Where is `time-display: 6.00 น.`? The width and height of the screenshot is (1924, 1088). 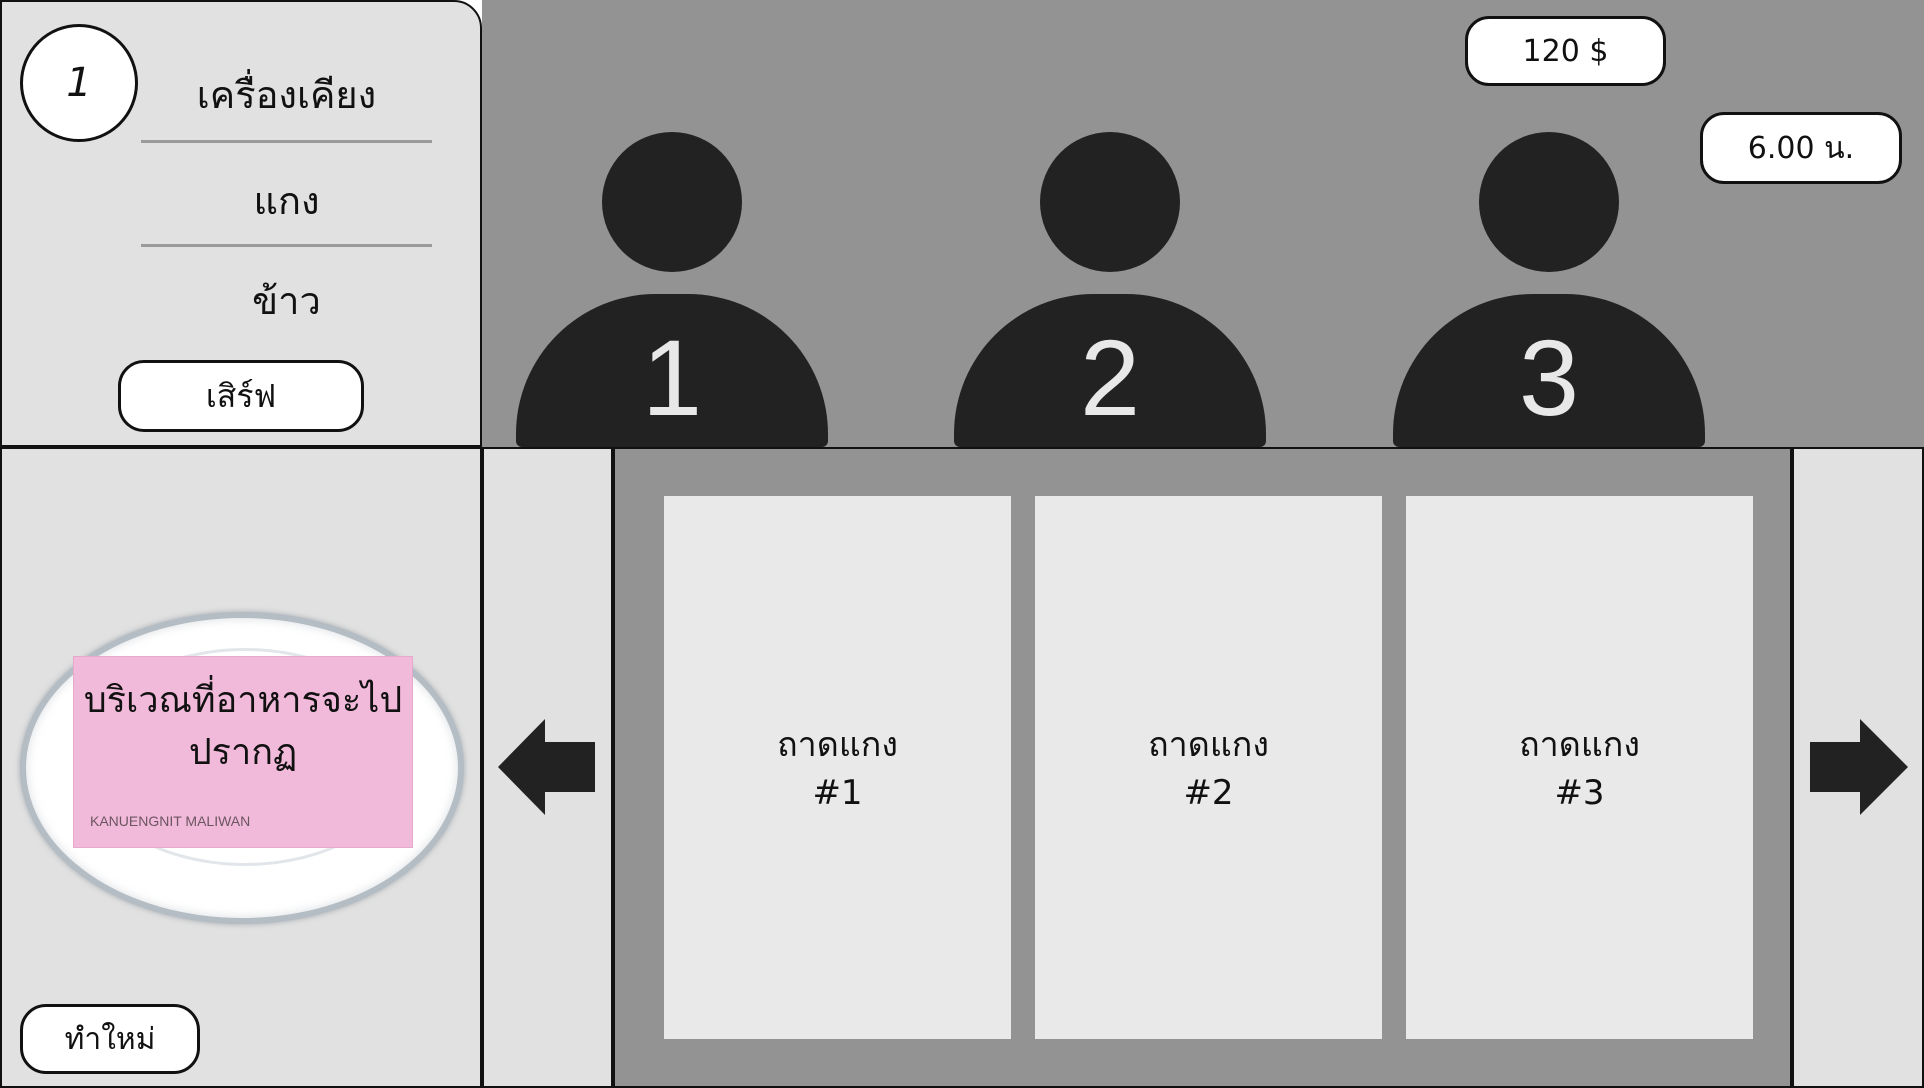
time-display: 6.00 น. is located at coordinates (1801, 148).